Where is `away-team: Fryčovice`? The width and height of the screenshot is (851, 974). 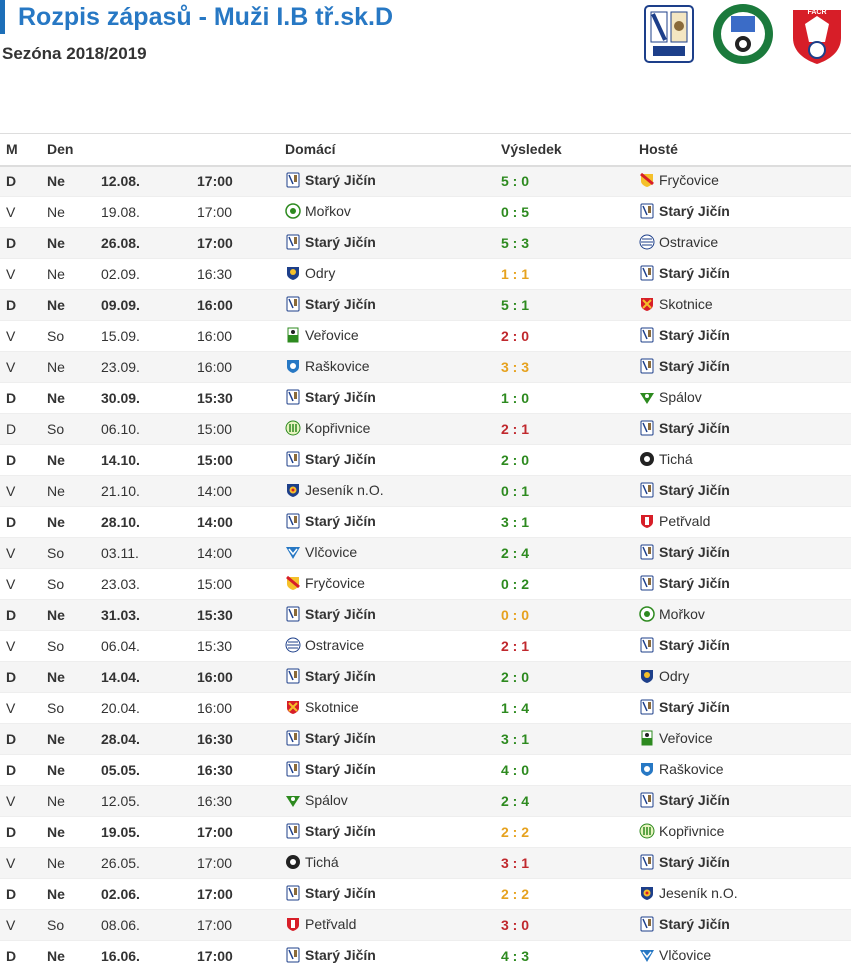
away-team: Fryčovice is located at coordinates (679, 180).